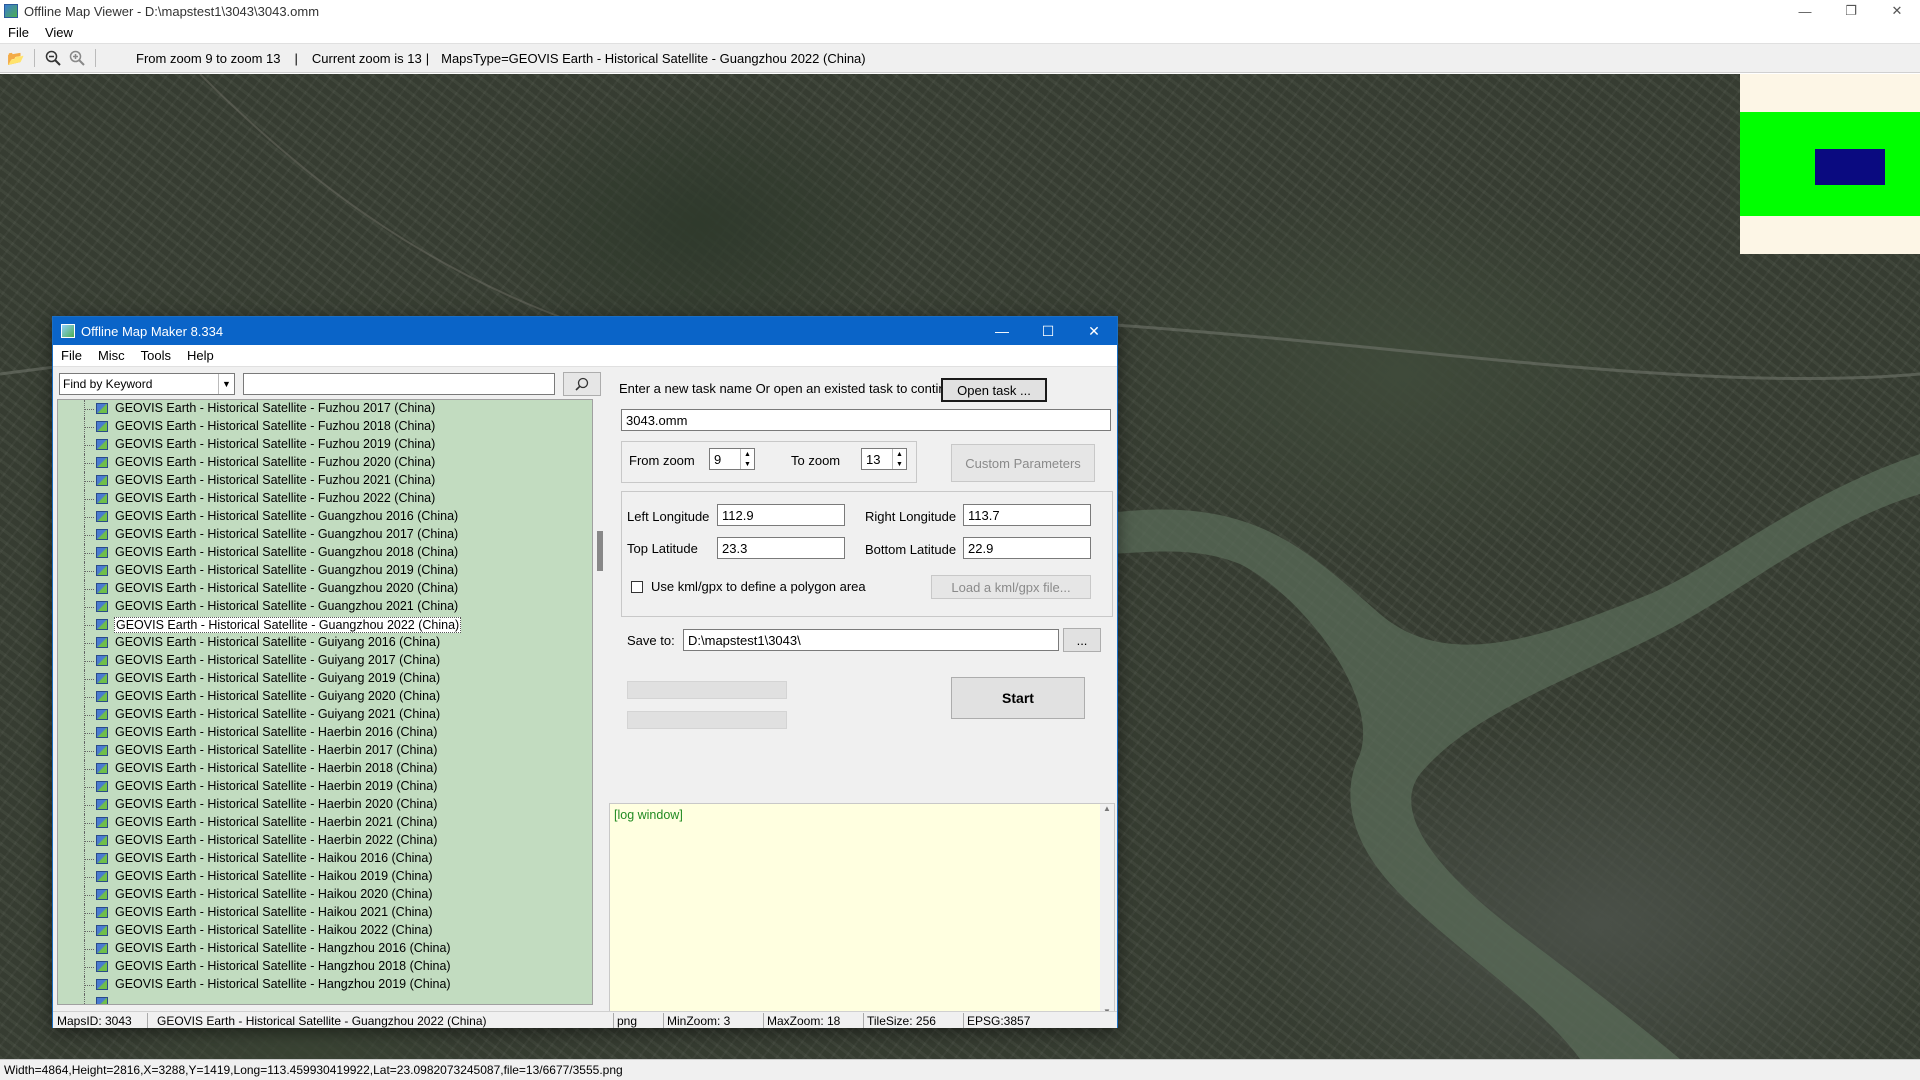  Describe the element at coordinates (102, 858) in the screenshot. I see `map-layer-icon` at that location.